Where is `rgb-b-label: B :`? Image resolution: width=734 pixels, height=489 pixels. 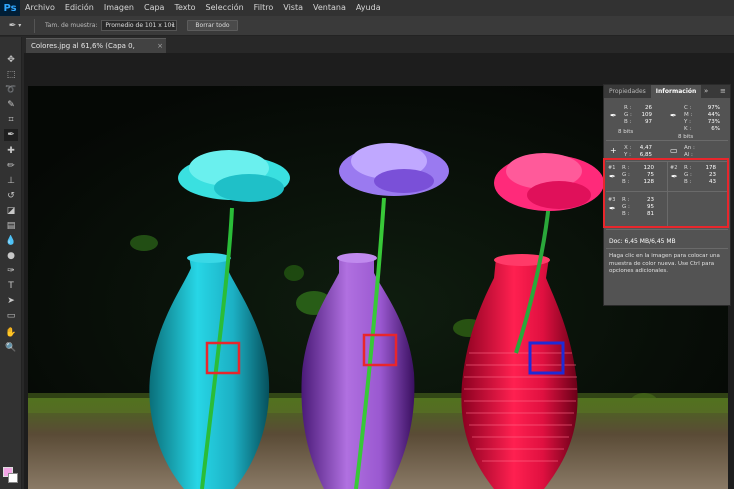 rgb-b-label: B : is located at coordinates (628, 122).